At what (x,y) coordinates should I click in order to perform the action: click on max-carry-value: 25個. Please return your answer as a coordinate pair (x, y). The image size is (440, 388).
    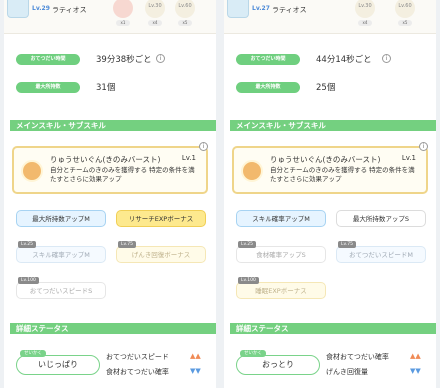
    Looking at the image, I should click on (326, 88).